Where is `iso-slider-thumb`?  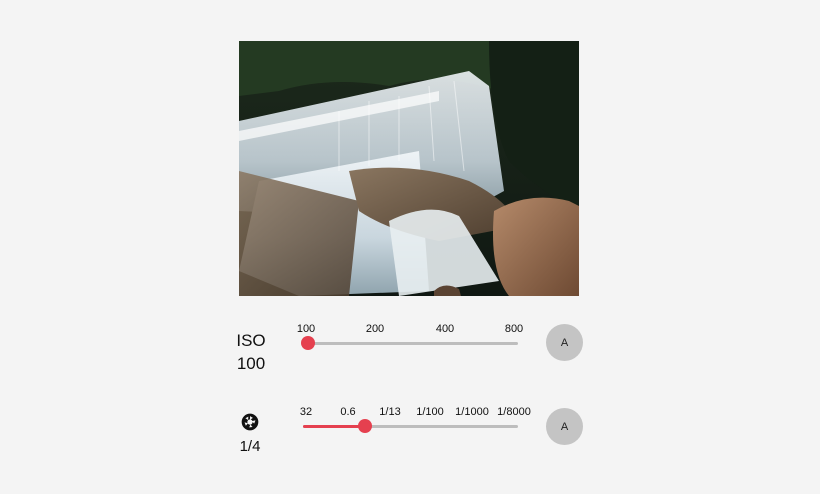 iso-slider-thumb is located at coordinates (308, 343).